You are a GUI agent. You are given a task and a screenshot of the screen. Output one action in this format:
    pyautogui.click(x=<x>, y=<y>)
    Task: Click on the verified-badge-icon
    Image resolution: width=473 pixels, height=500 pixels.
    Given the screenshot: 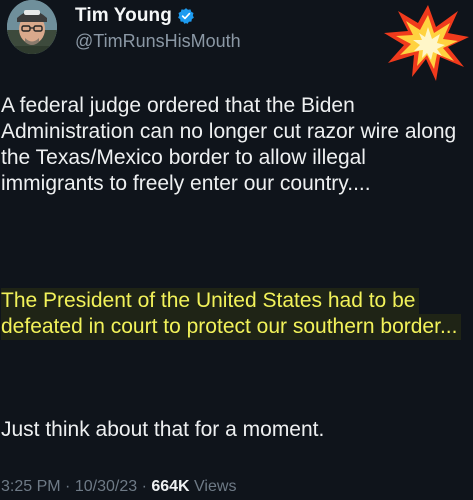 What is the action you would take?
    pyautogui.click(x=186, y=16)
    